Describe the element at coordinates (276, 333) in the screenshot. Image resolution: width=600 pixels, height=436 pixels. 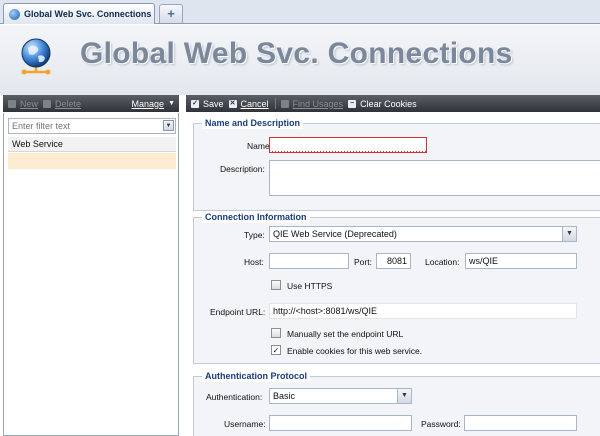
I see `manual-endpoint-checkbox` at that location.